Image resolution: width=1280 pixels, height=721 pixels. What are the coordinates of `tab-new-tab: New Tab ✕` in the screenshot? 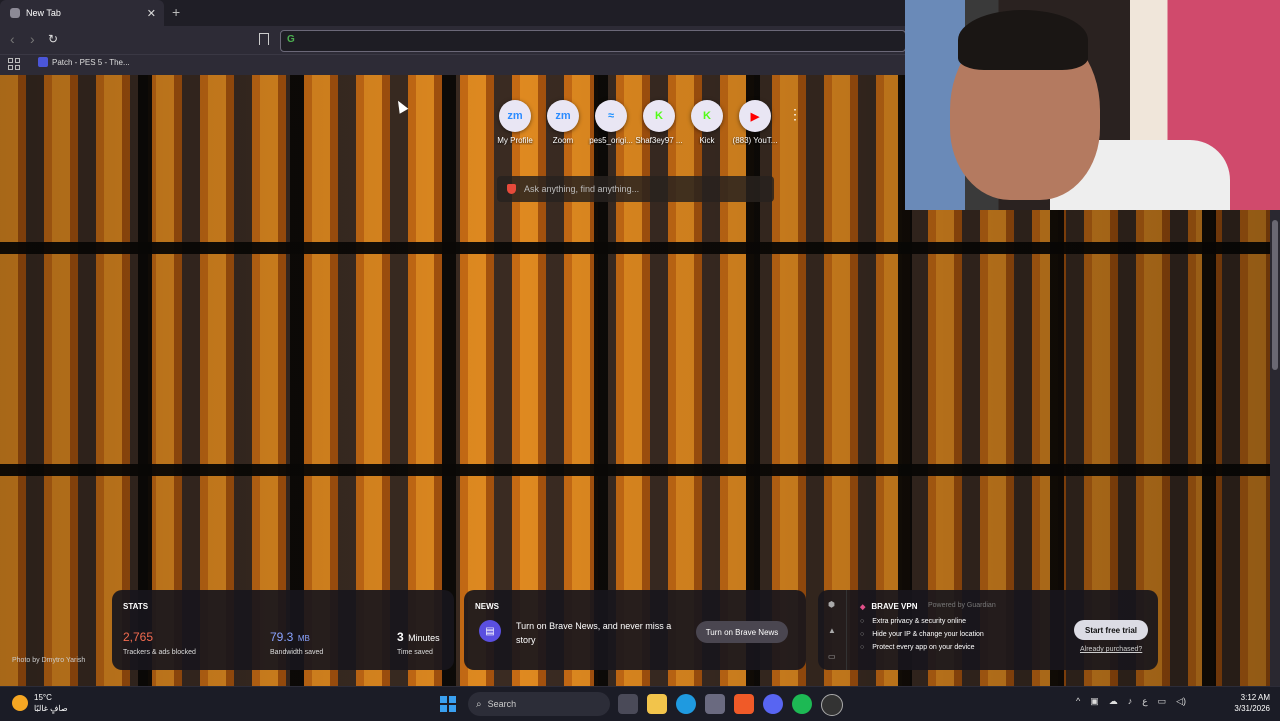 It's located at (82, 13).